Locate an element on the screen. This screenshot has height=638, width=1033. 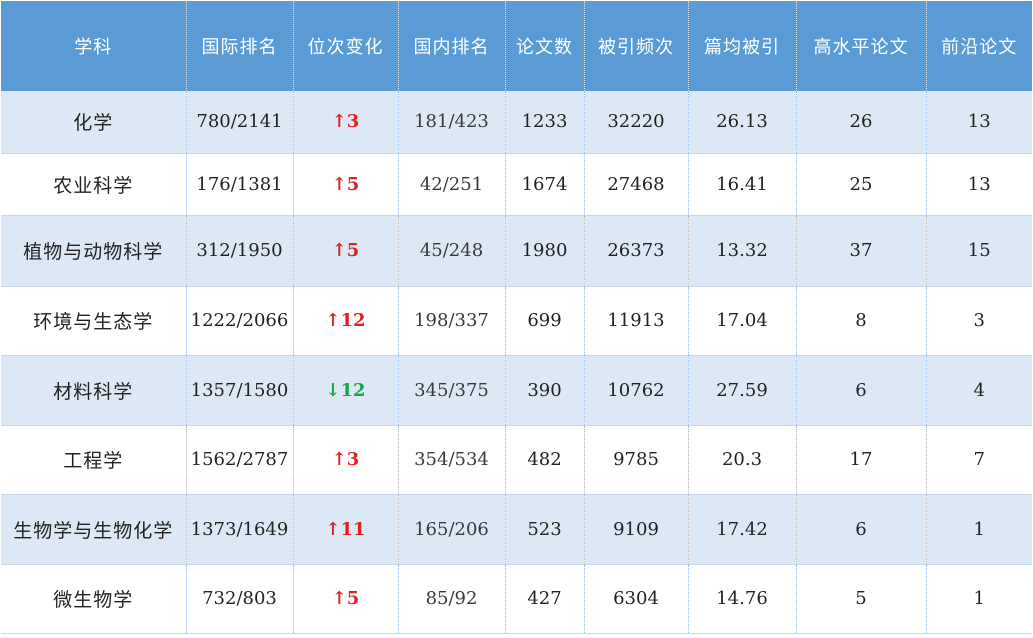
header-frontier-papers: 前沿论文 is located at coordinates (979, 46).